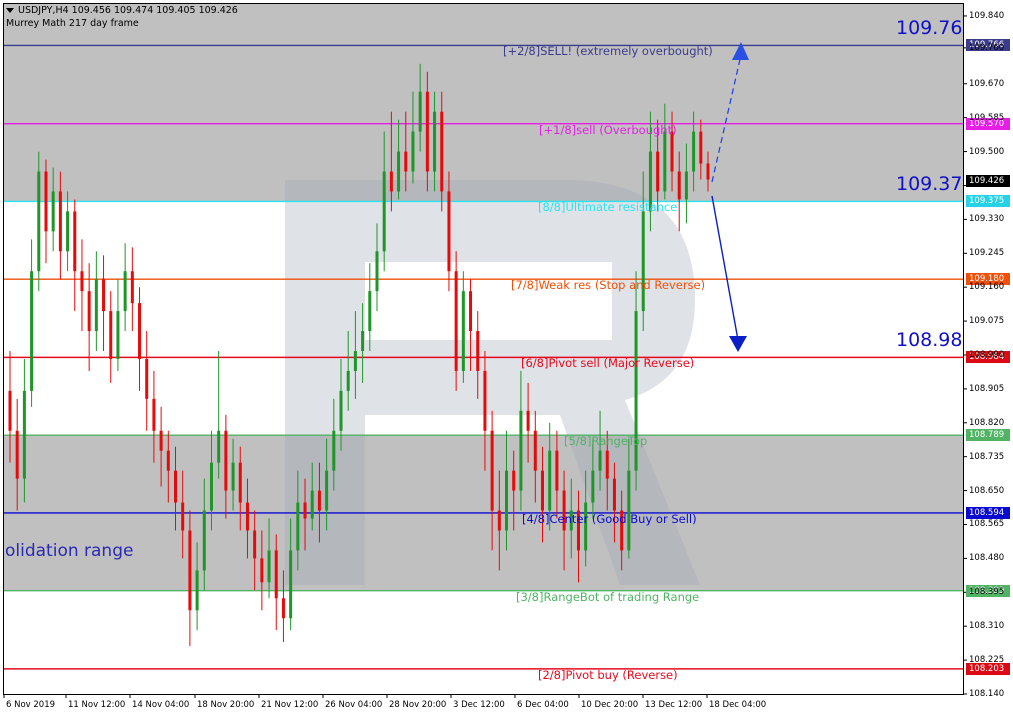 The width and height of the screenshot is (1013, 717). Describe the element at coordinates (987, 558) in the screenshot. I see `y-tick-label: 108.480` at that location.